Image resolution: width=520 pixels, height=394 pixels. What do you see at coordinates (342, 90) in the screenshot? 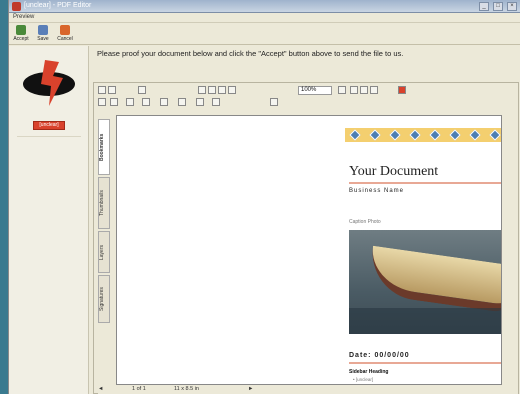
I see `zoom-in-icon` at bounding box center [342, 90].